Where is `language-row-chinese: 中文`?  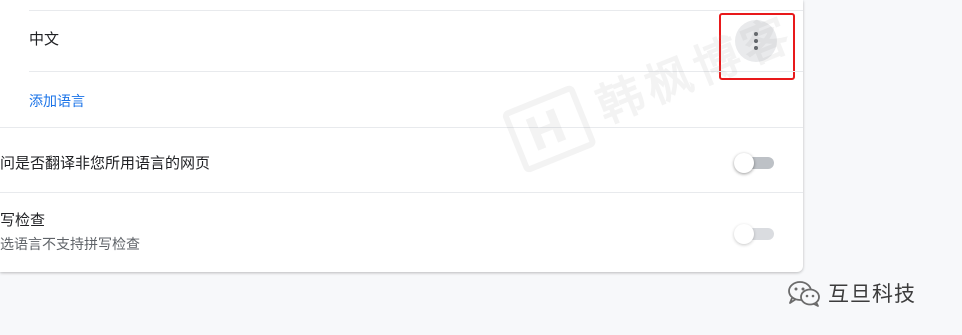 language-row-chinese: 中文 is located at coordinates (401, 41).